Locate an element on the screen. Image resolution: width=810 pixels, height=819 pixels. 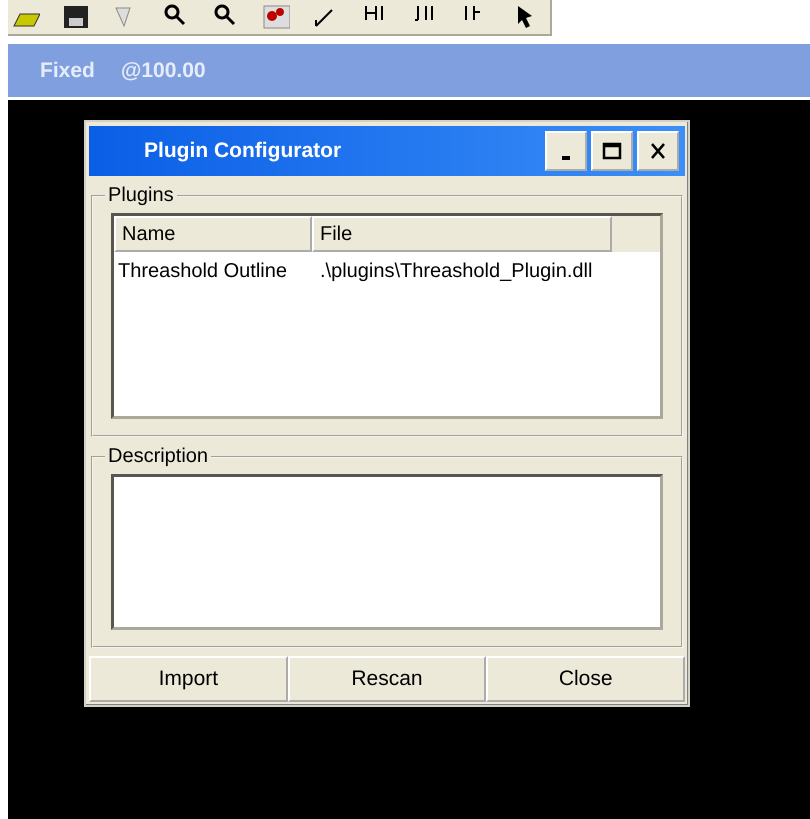
close-icon is located at coordinates (658, 151).